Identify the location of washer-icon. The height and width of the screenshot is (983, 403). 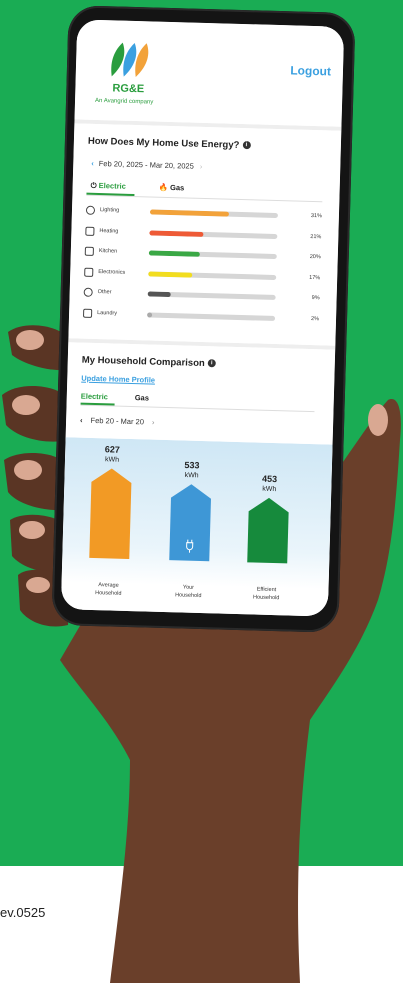
(88, 313).